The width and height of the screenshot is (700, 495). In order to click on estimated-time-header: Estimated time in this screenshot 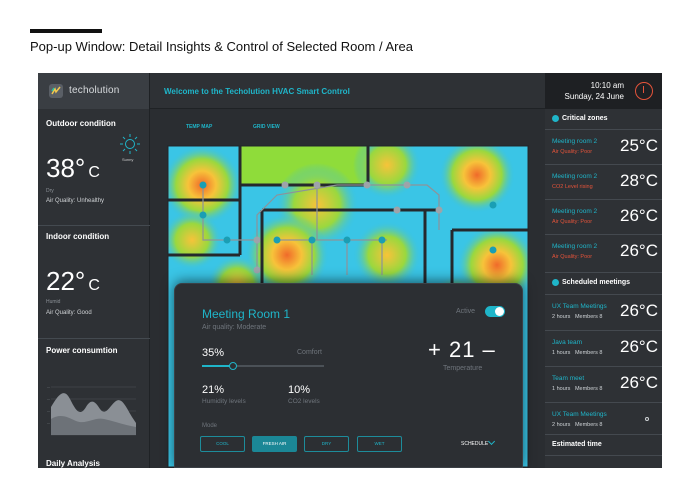, I will do `click(603, 444)`.